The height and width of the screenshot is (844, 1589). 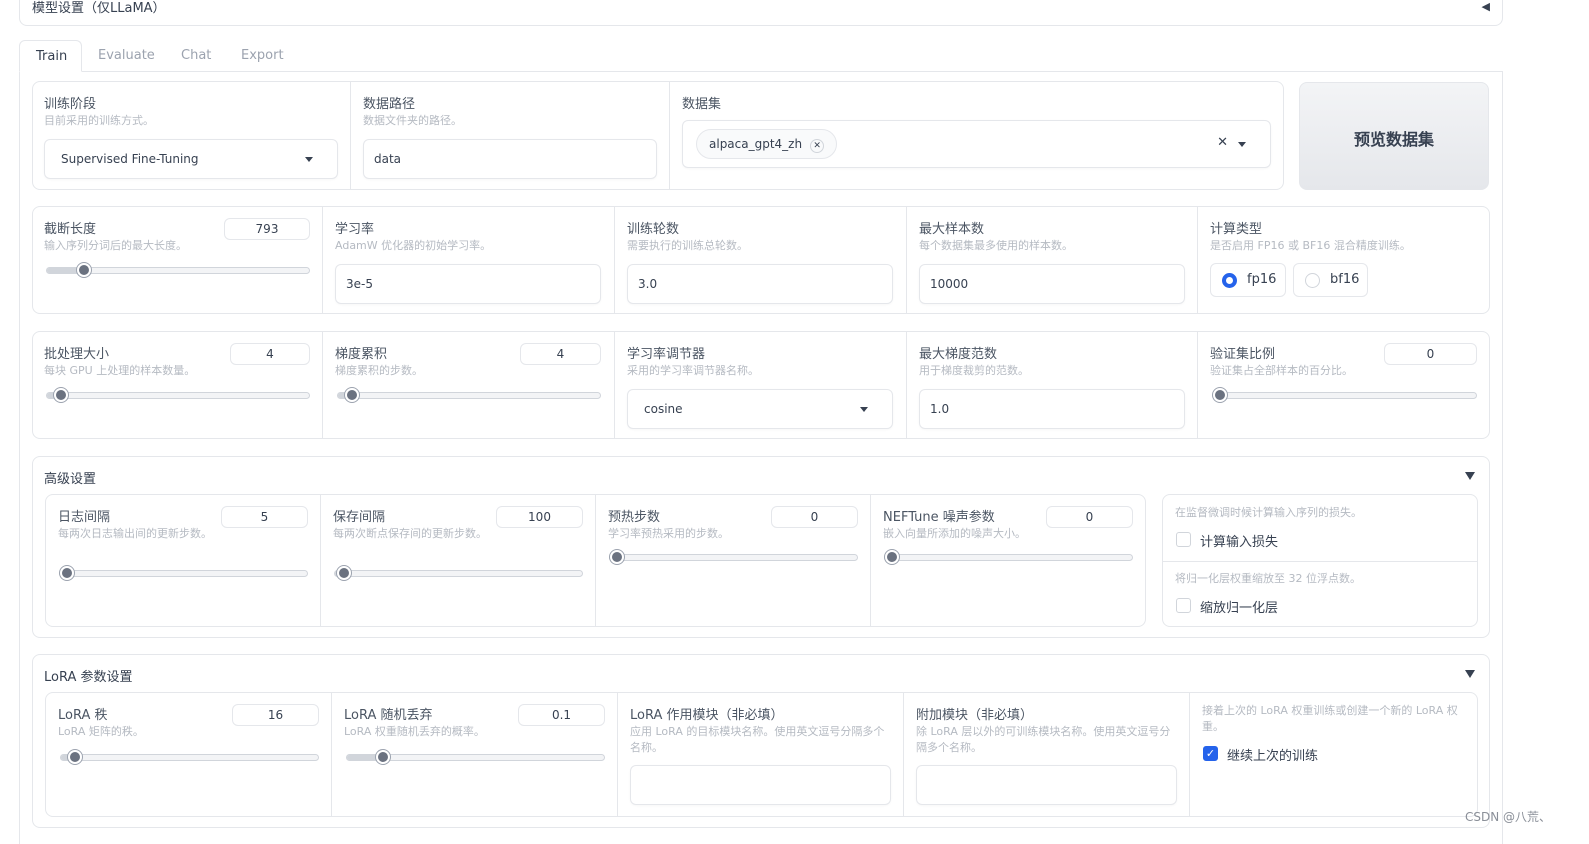 I want to click on grad-norm-info: 用于梯度裁剪的范数。, so click(x=974, y=370).